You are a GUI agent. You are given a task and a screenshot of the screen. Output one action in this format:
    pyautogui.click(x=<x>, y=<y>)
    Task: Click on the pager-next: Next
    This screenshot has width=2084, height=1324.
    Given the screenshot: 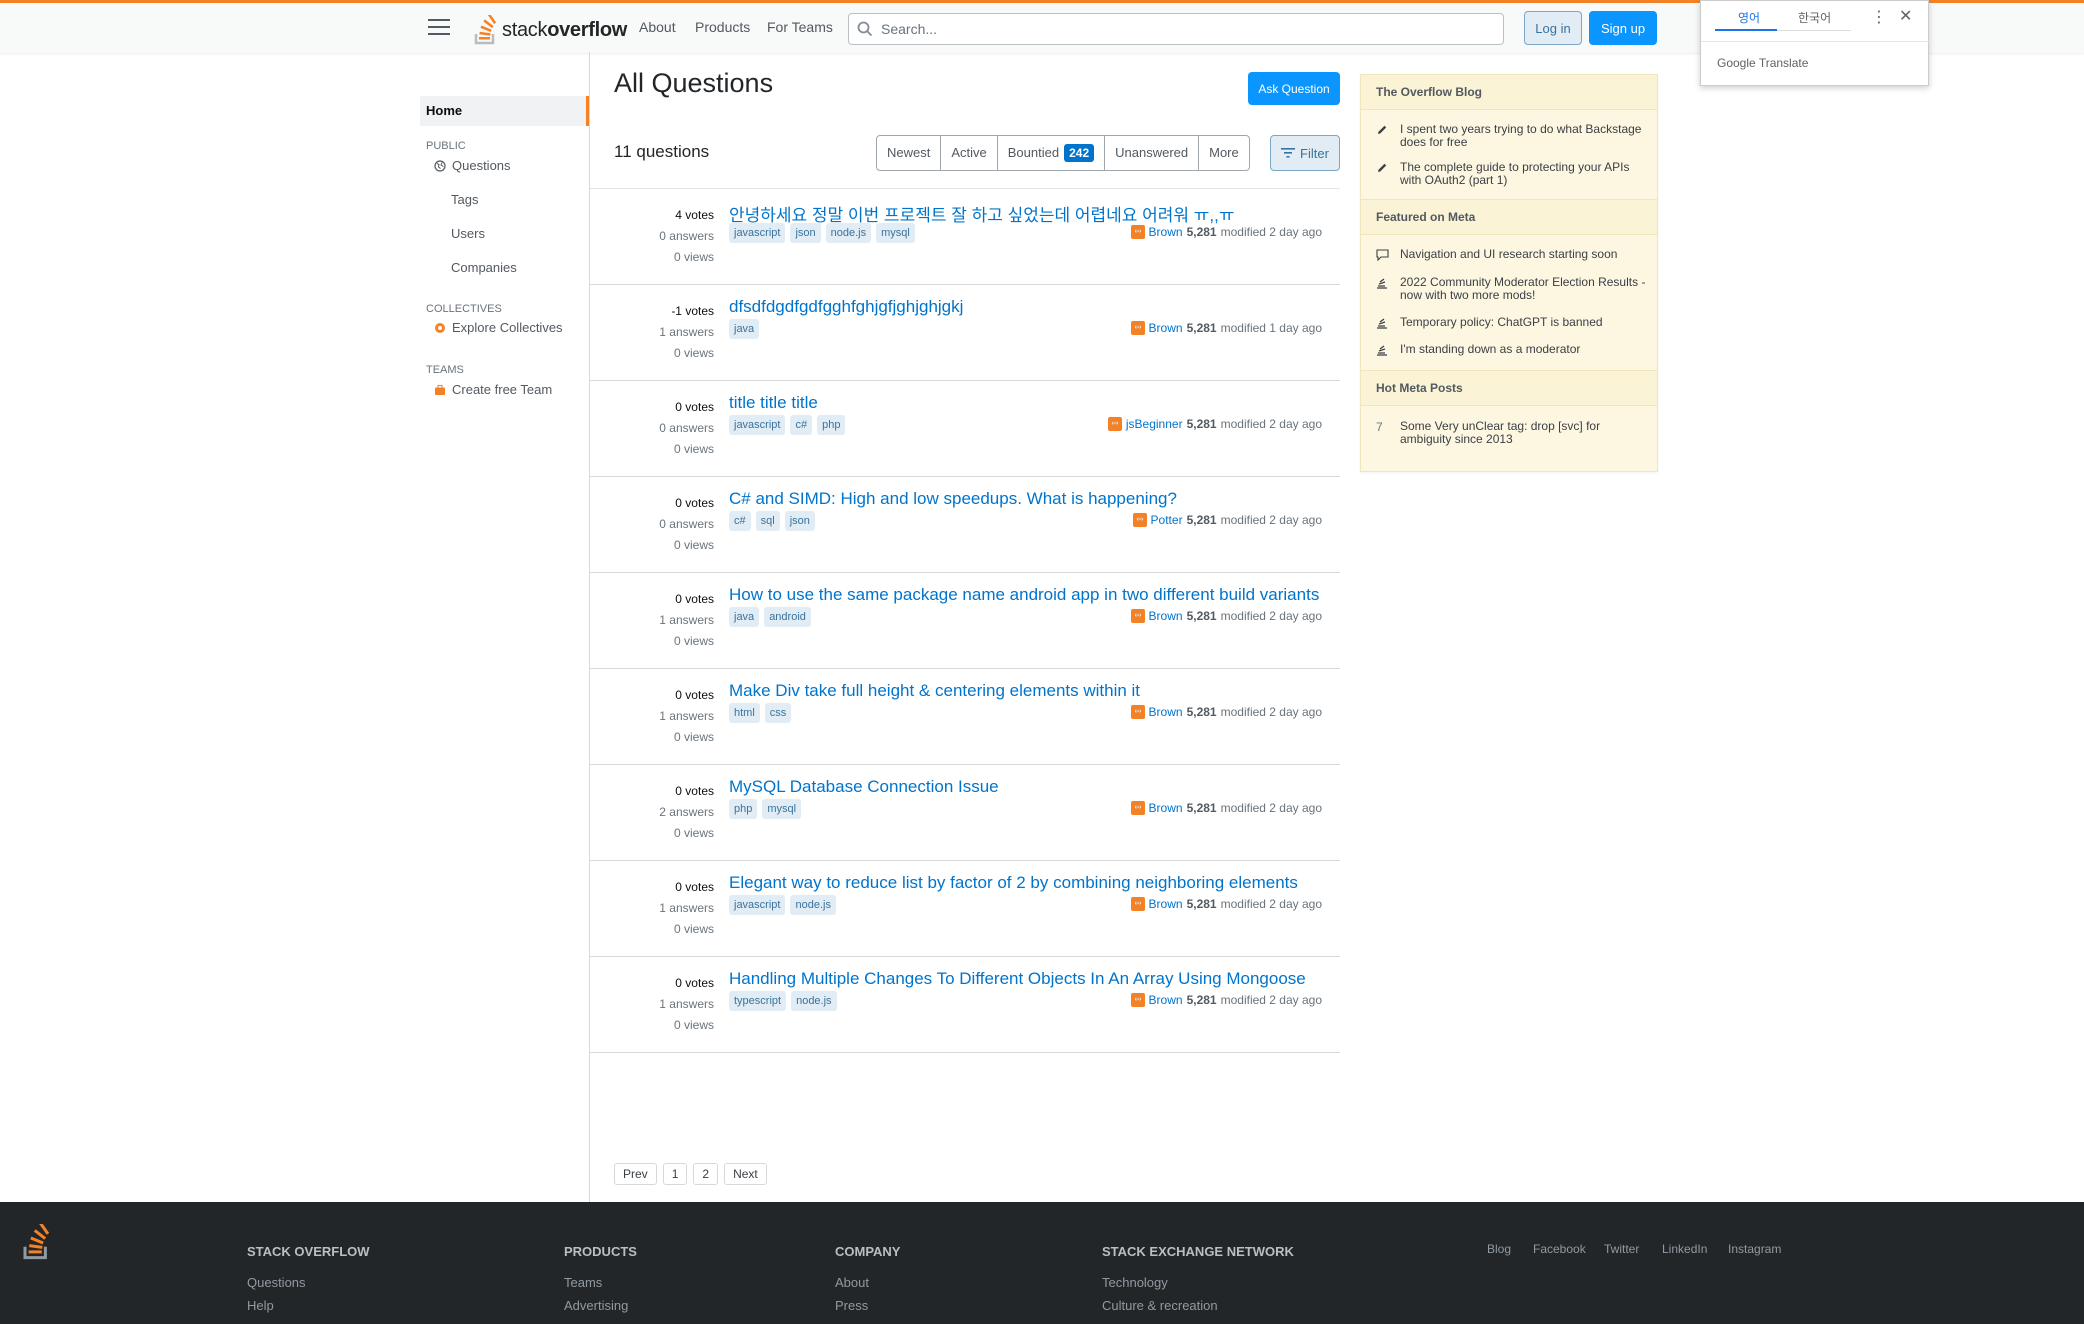 What is the action you would take?
    pyautogui.click(x=745, y=1174)
    